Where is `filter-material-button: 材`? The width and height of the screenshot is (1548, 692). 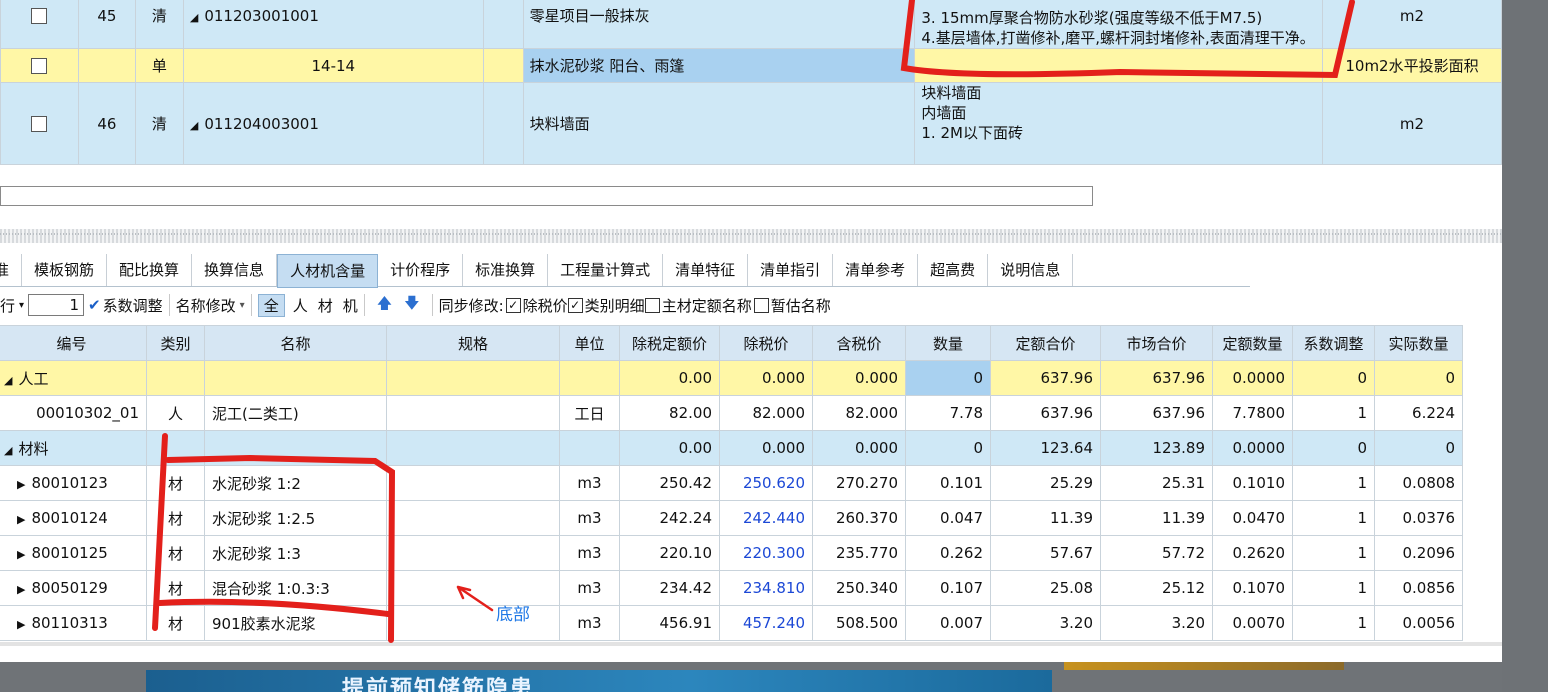
filter-material-button: 材 is located at coordinates (325, 305).